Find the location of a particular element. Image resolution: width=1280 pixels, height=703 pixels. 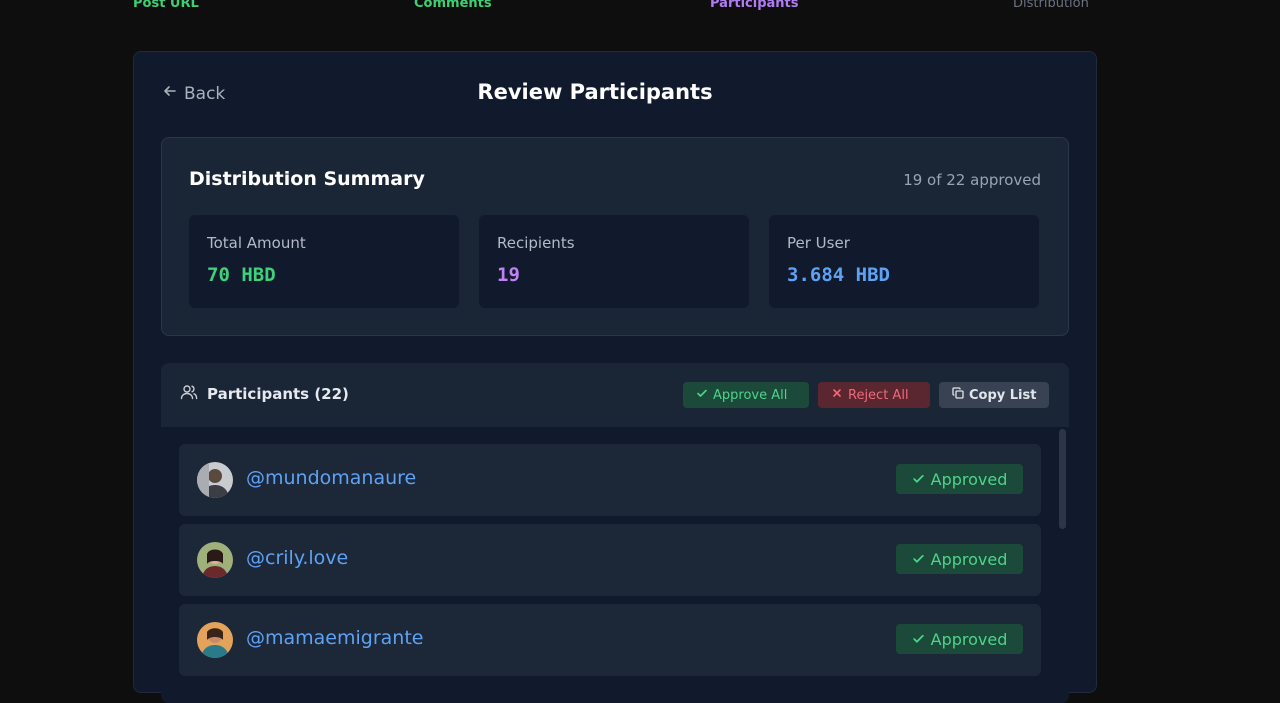

reject-all-button: Reject All is located at coordinates (874, 395).